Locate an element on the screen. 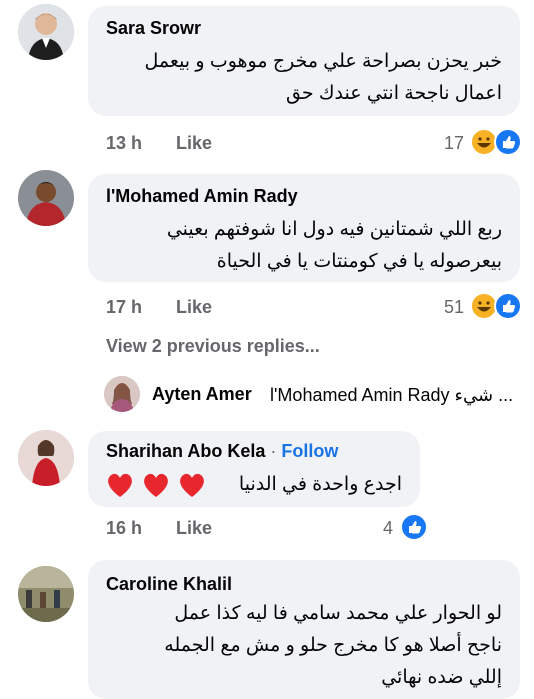  commenter-name-row: Sharihan Abo Kela · Follow is located at coordinates (222, 451).